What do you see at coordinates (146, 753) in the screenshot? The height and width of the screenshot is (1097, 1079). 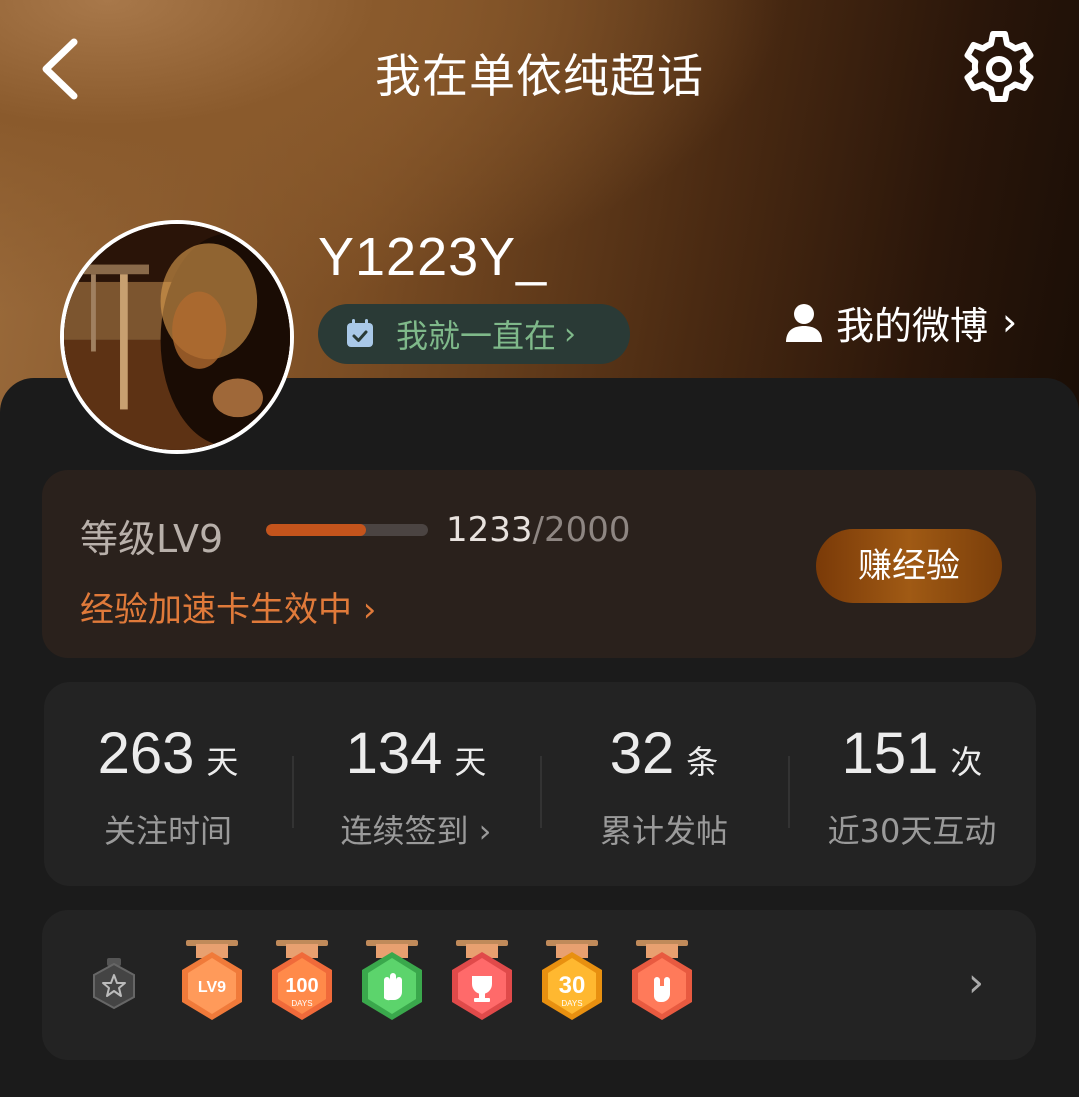 I see `stat-value: 263` at bounding box center [146, 753].